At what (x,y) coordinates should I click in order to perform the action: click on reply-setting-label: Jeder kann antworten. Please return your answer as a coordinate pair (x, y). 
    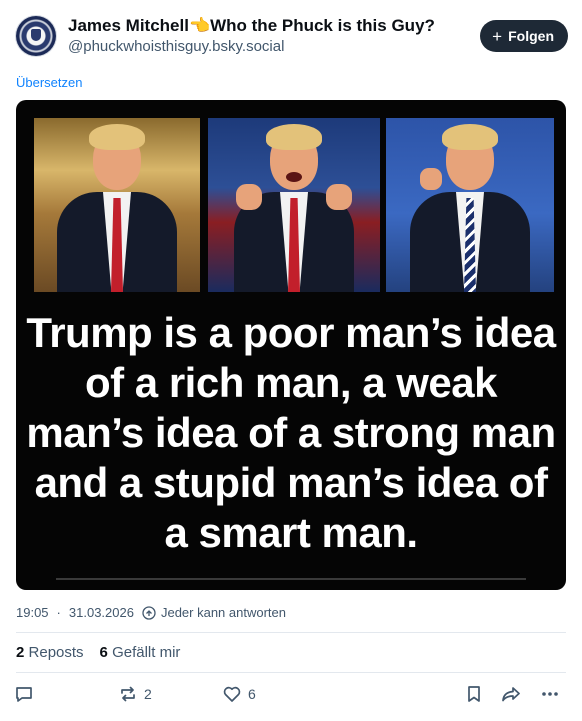
    Looking at the image, I should click on (223, 612).